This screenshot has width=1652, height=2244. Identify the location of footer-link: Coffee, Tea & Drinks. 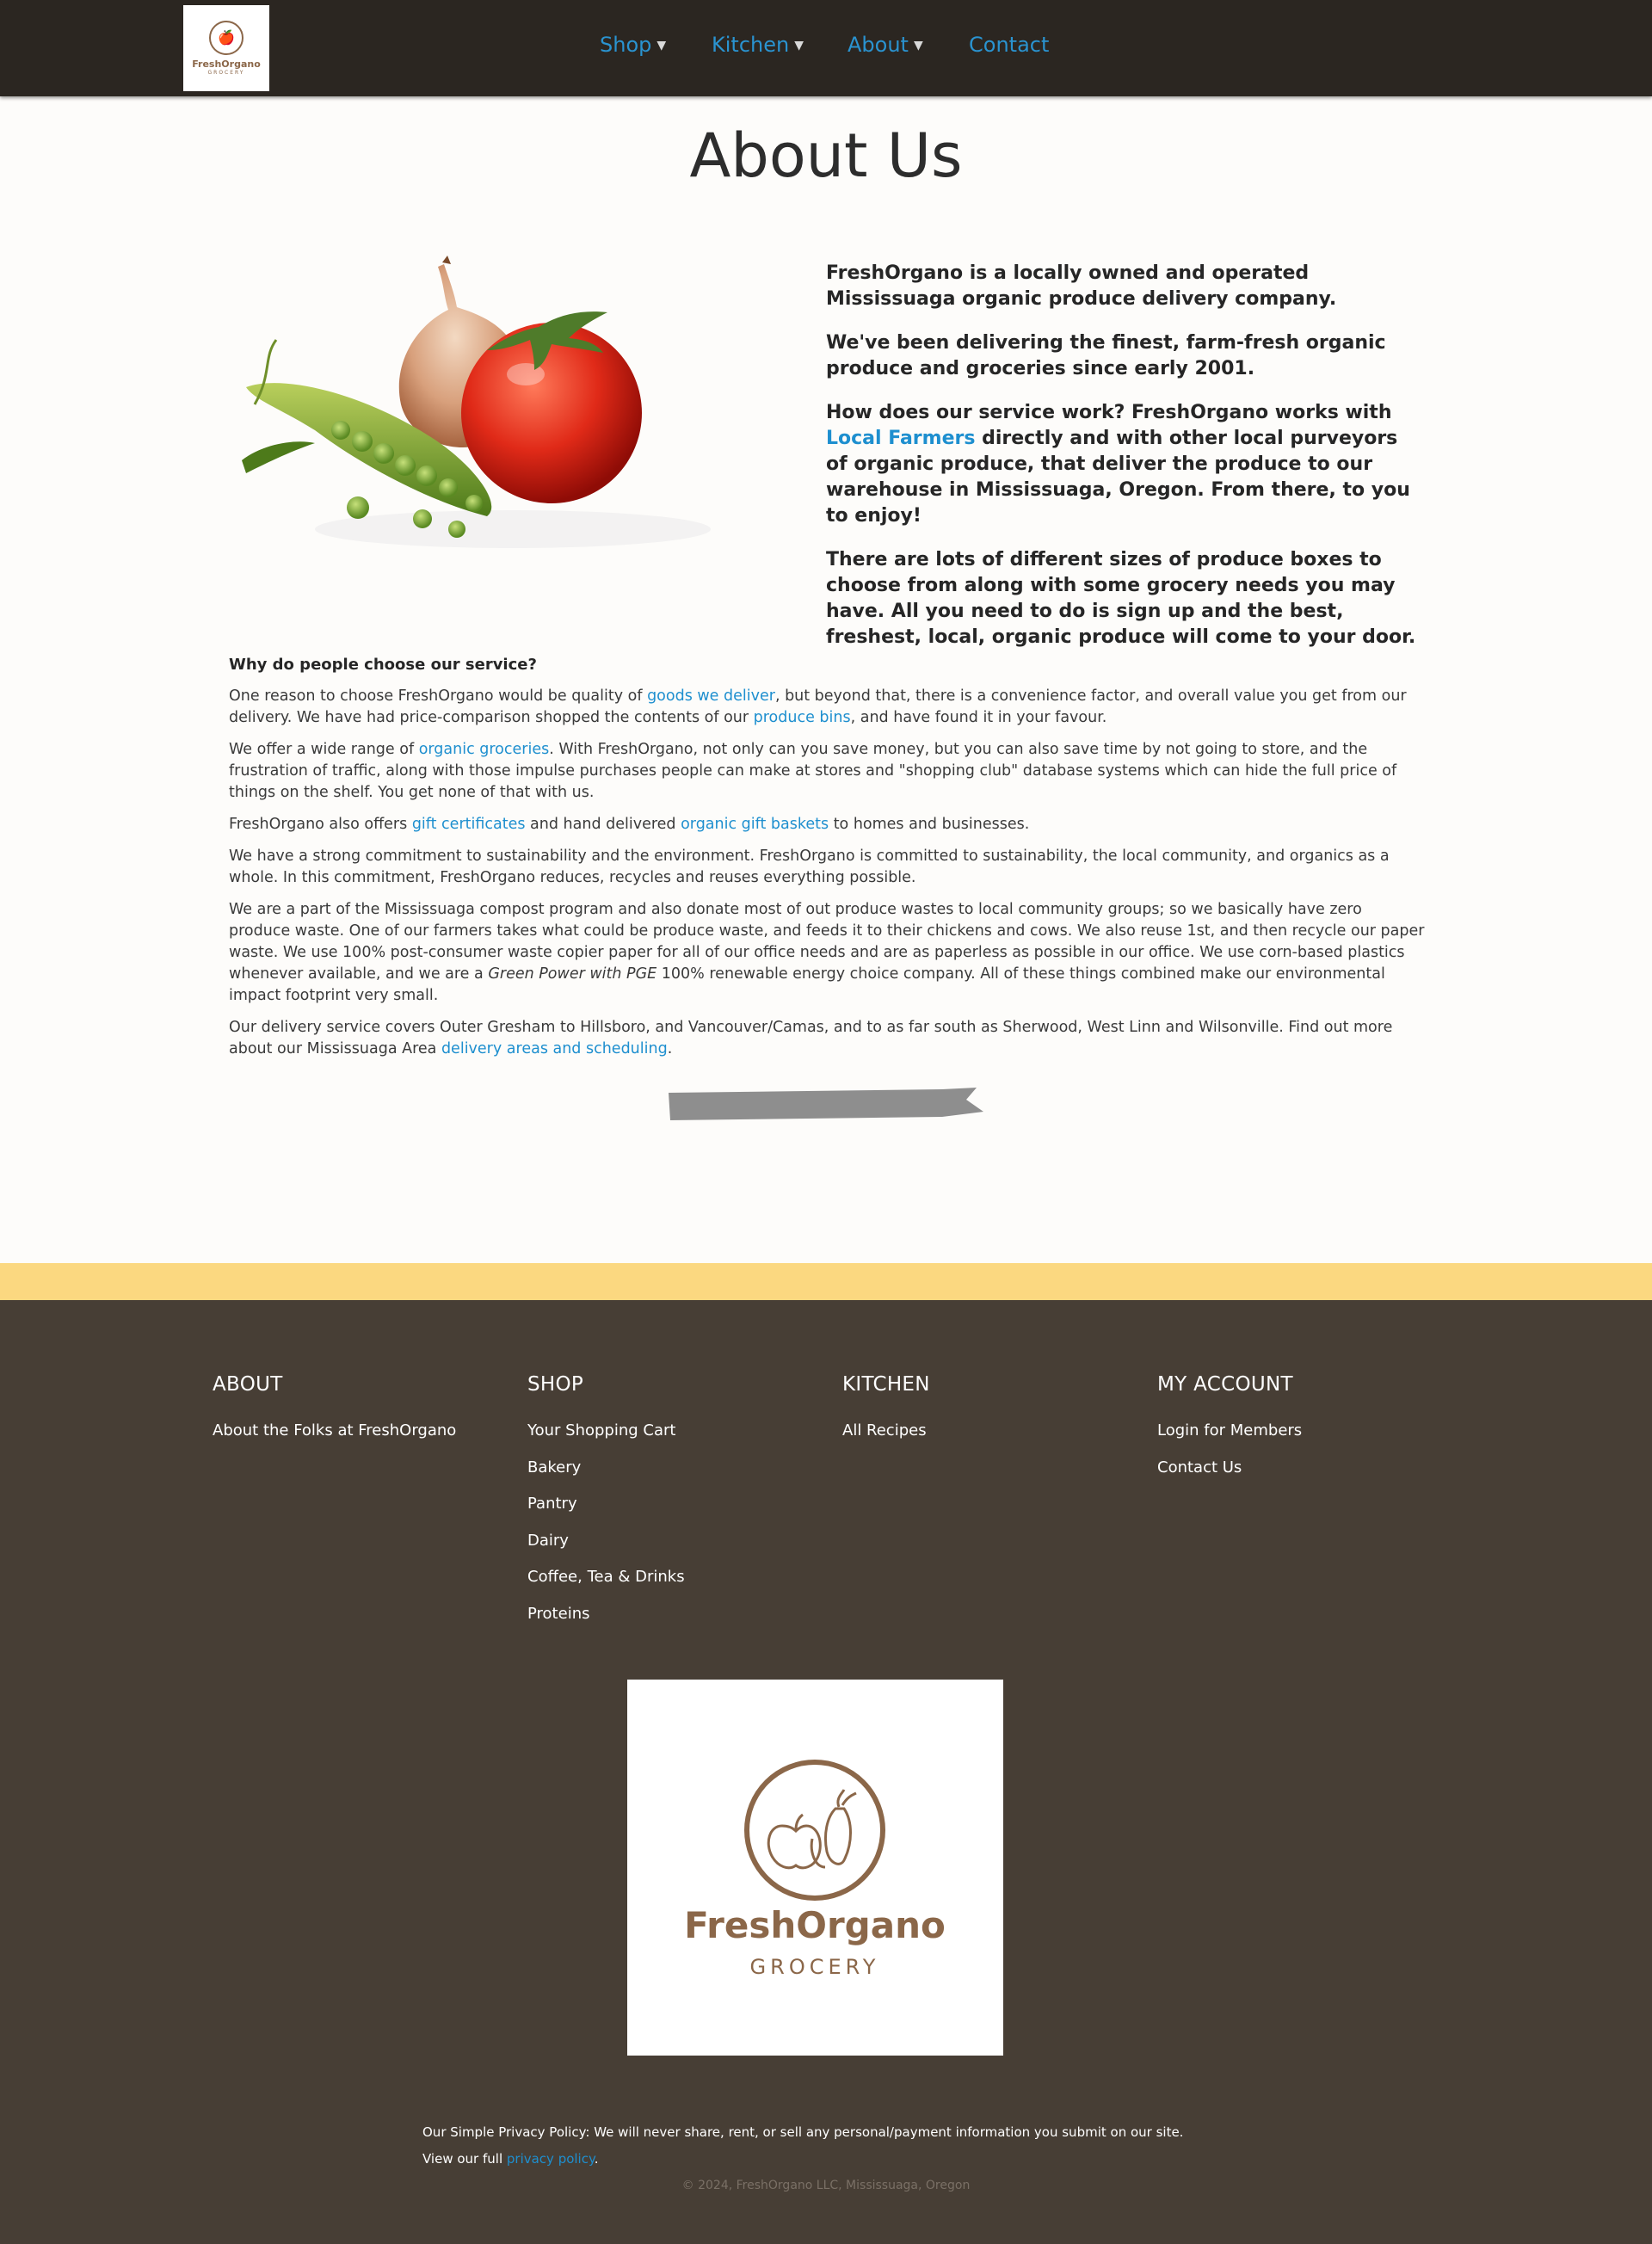
(606, 1577).